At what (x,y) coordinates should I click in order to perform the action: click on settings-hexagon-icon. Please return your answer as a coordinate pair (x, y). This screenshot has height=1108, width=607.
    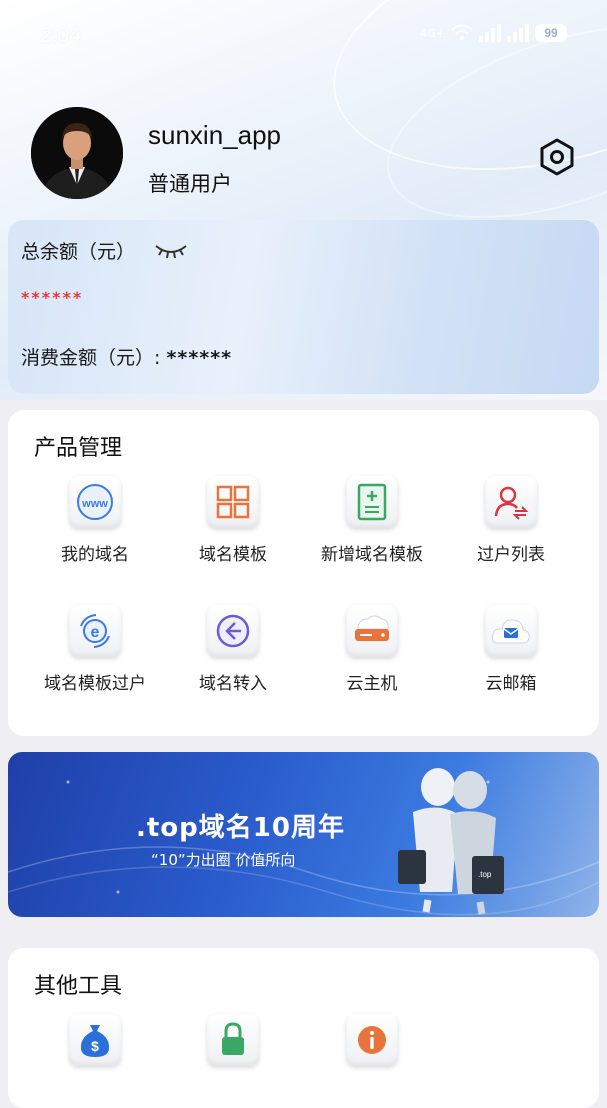
    Looking at the image, I should click on (557, 157).